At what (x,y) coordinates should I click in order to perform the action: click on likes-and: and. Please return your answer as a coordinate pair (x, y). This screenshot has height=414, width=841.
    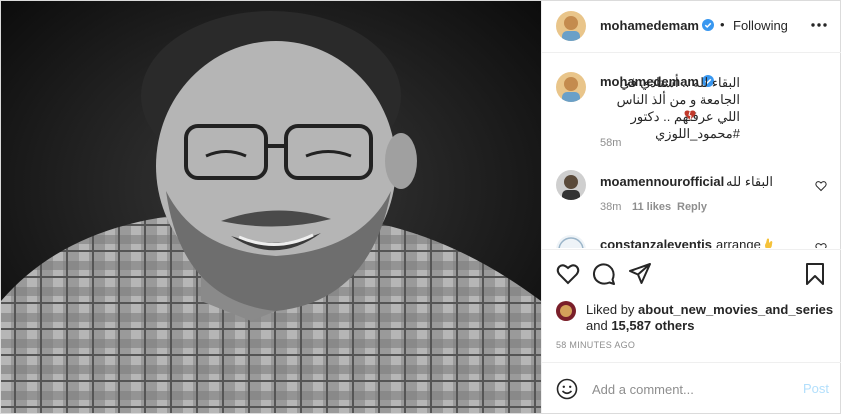
    Looking at the image, I should click on (597, 325).